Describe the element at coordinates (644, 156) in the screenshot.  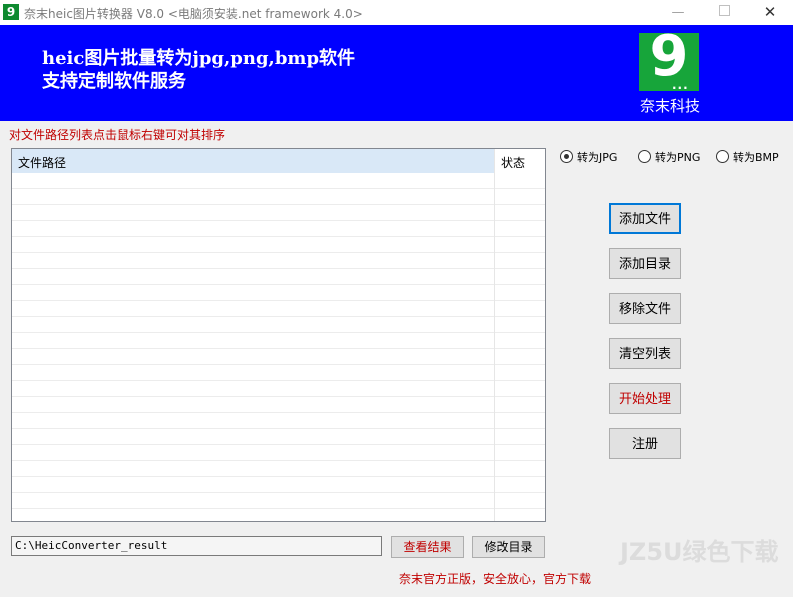
I see `radio-png-indicator` at that location.